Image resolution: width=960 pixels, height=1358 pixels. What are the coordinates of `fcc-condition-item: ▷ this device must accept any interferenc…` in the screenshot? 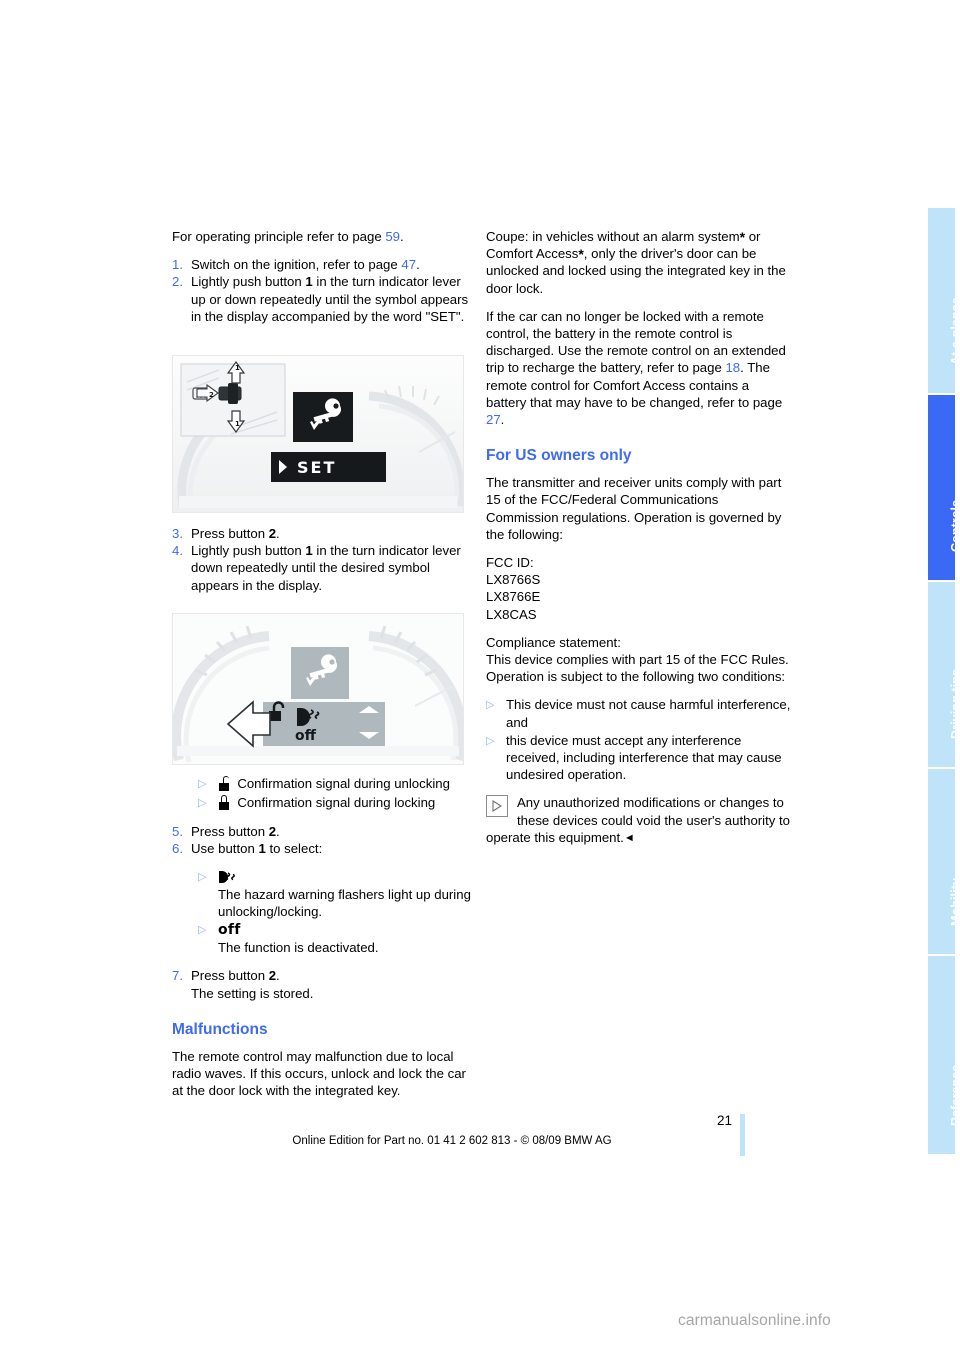 It's located at (638, 758).